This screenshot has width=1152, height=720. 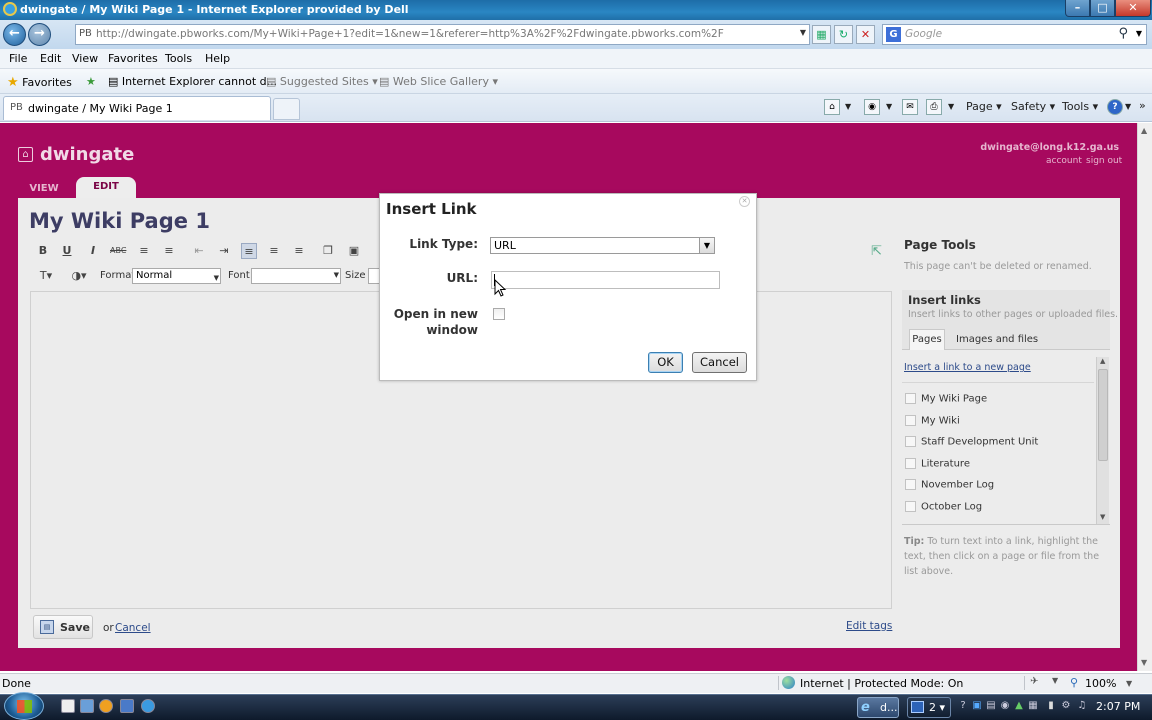 What do you see at coordinates (43, 251) in the screenshot?
I see `bold-button: B` at bounding box center [43, 251].